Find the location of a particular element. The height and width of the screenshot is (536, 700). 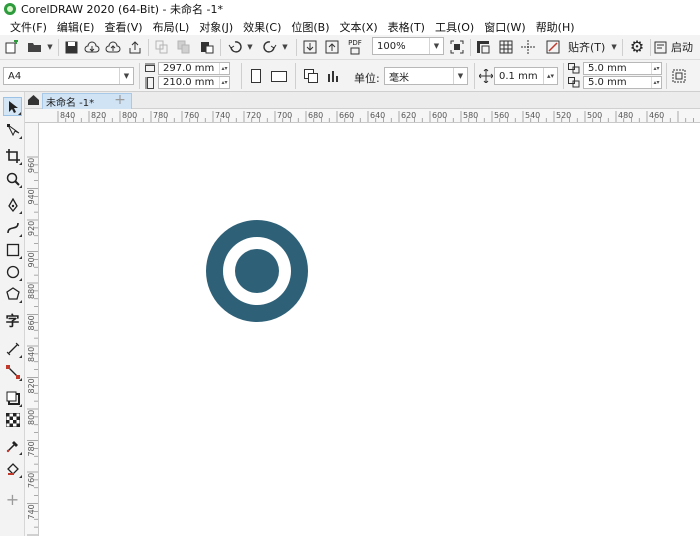

publish-pdf-button: PDF is located at coordinates (355, 47).